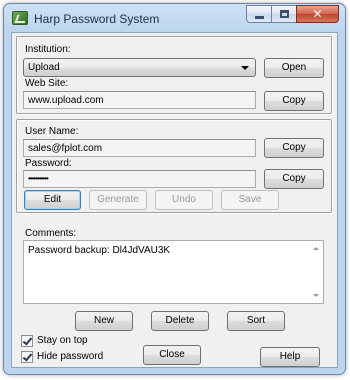 The width and height of the screenshot is (350, 380). I want to click on save-button: Save, so click(250, 200).